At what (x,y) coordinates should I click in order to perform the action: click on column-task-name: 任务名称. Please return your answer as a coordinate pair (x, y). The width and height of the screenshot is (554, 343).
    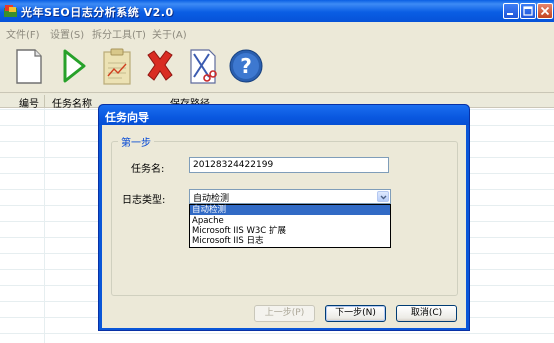
    Looking at the image, I should click on (72, 102).